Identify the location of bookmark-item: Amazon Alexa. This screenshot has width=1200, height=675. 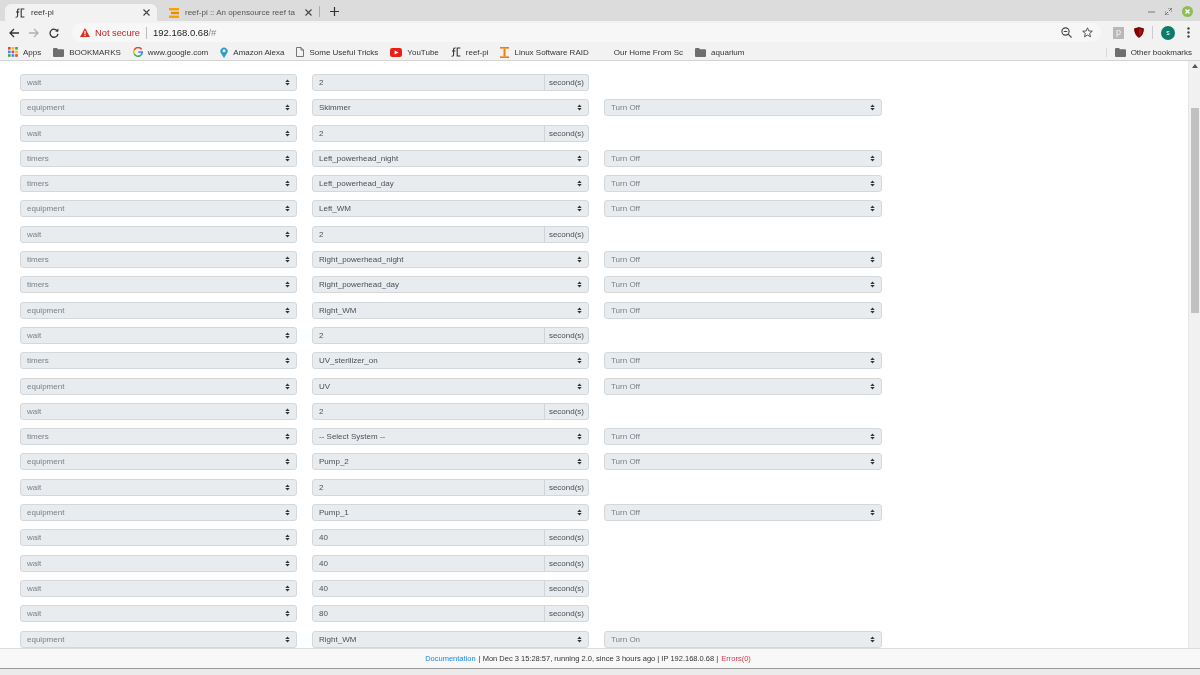
(252, 52).